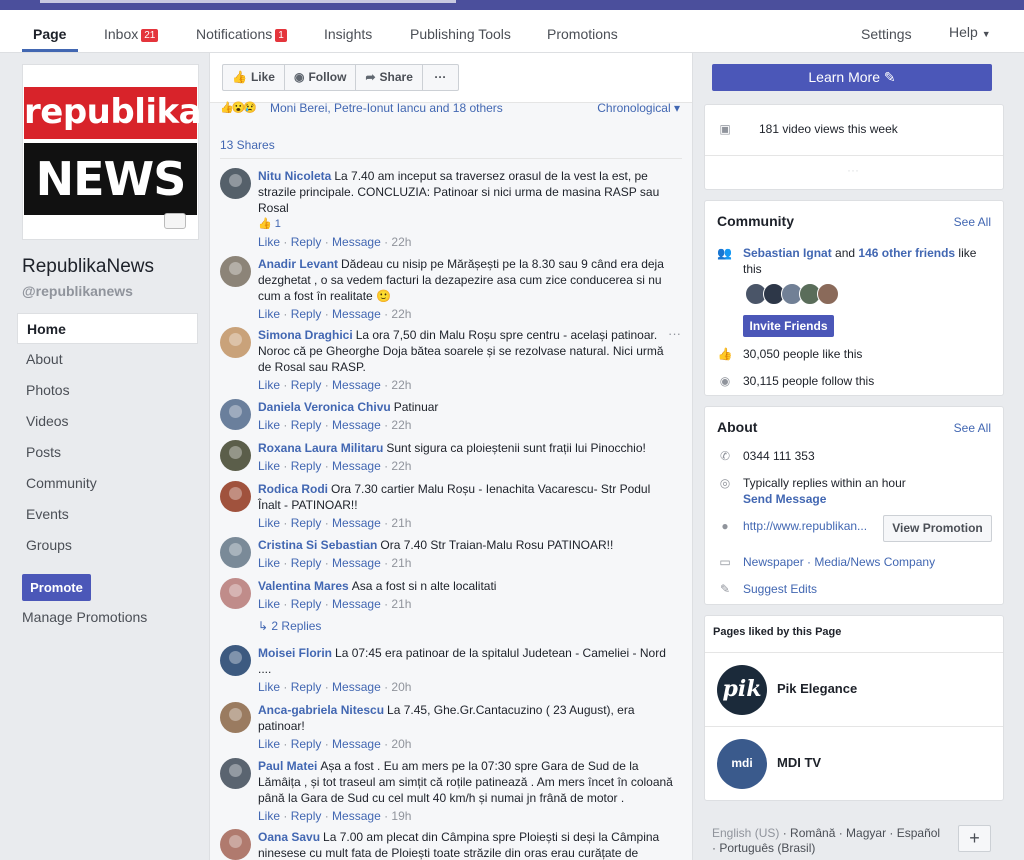  What do you see at coordinates (792, 295) in the screenshot?
I see `friend-avatars` at bounding box center [792, 295].